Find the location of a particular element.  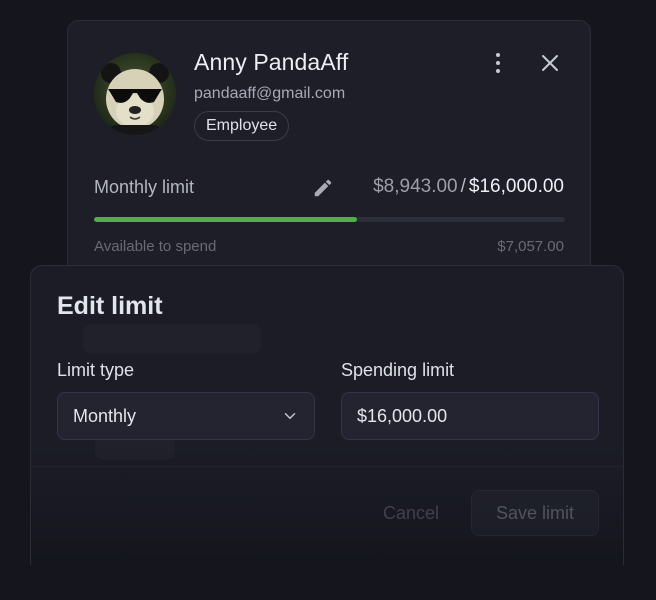

limit-total: $16,000.00 is located at coordinates (516, 186).